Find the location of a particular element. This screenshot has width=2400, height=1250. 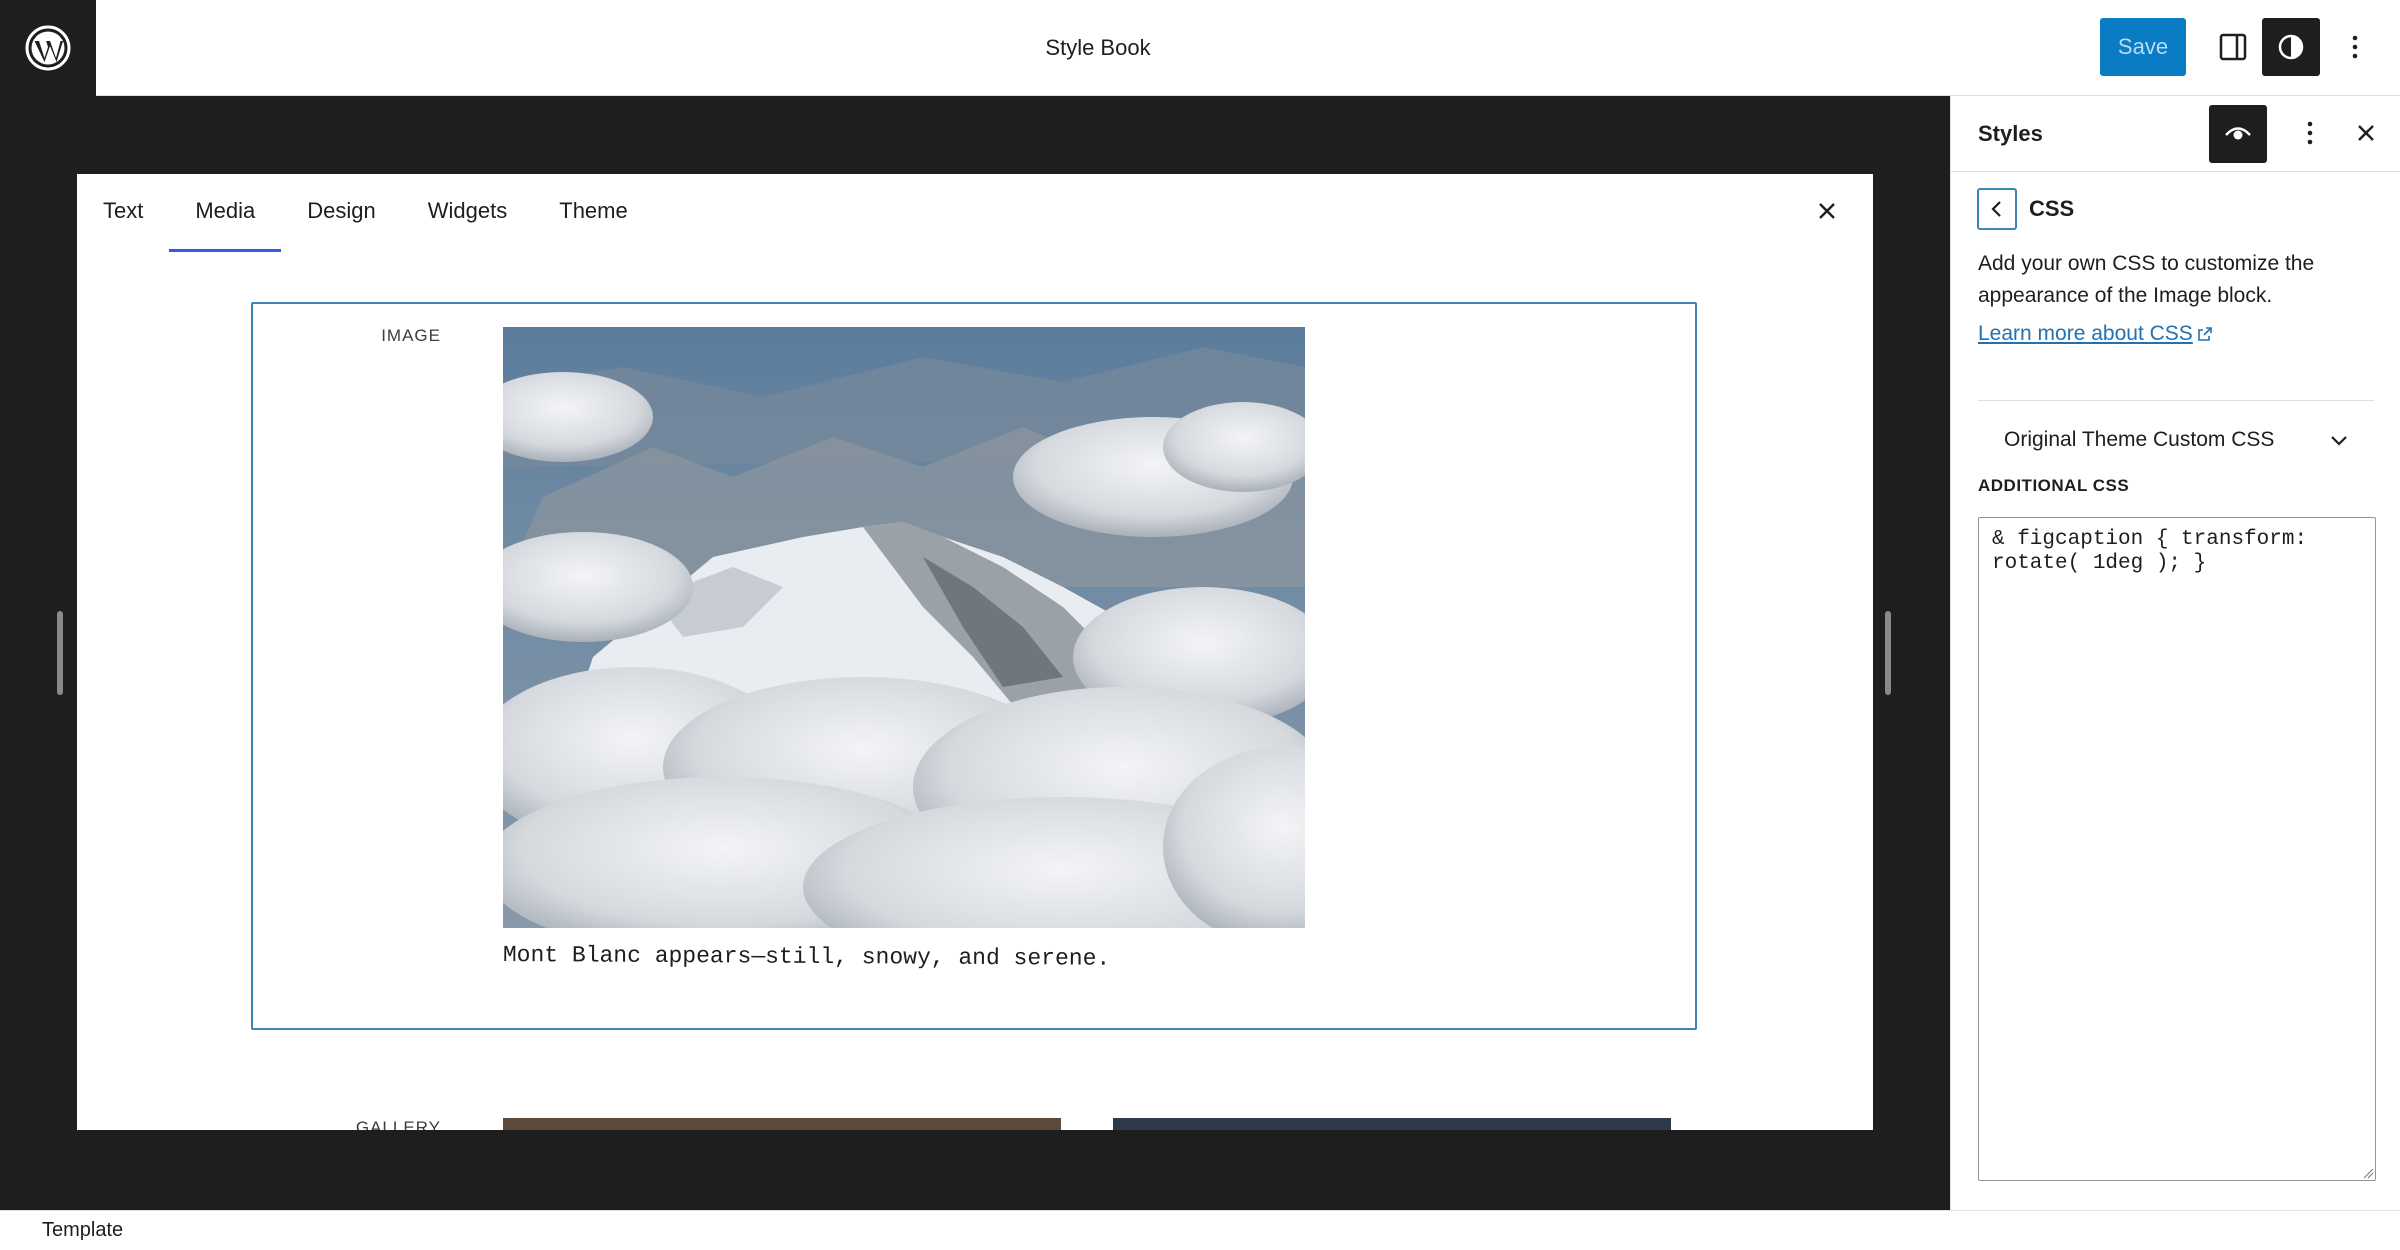

chevron-left-icon is located at coordinates (1996, 209).